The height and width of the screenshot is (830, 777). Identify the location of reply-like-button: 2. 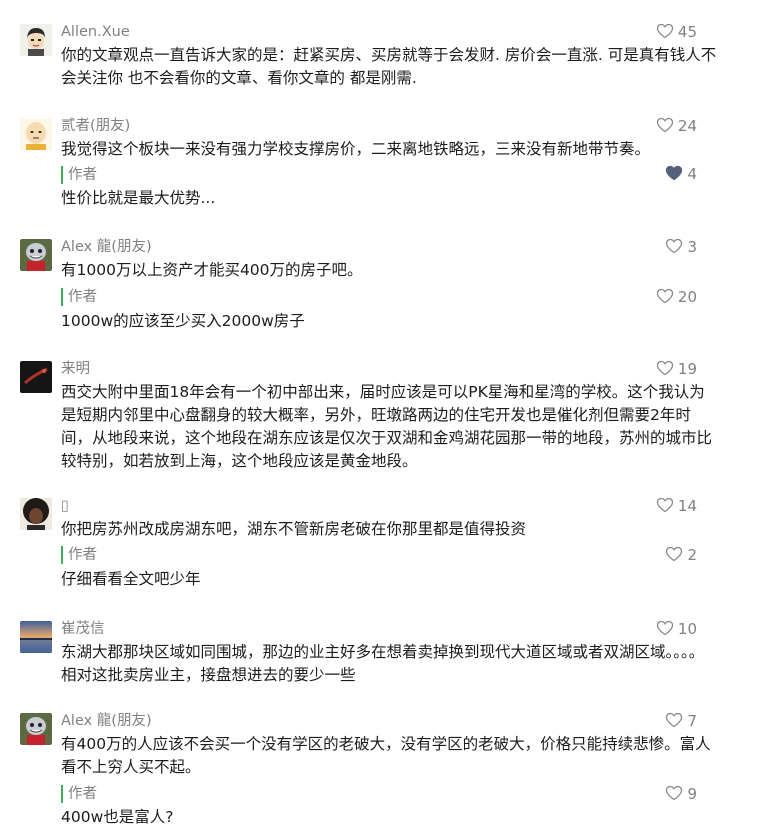
(681, 555).